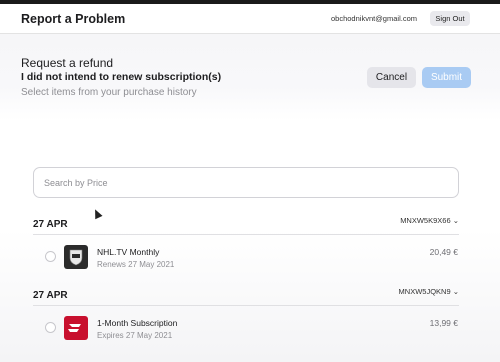 The width and height of the screenshot is (500, 362). I want to click on expressvpn-logo-icon, so click(76, 328).